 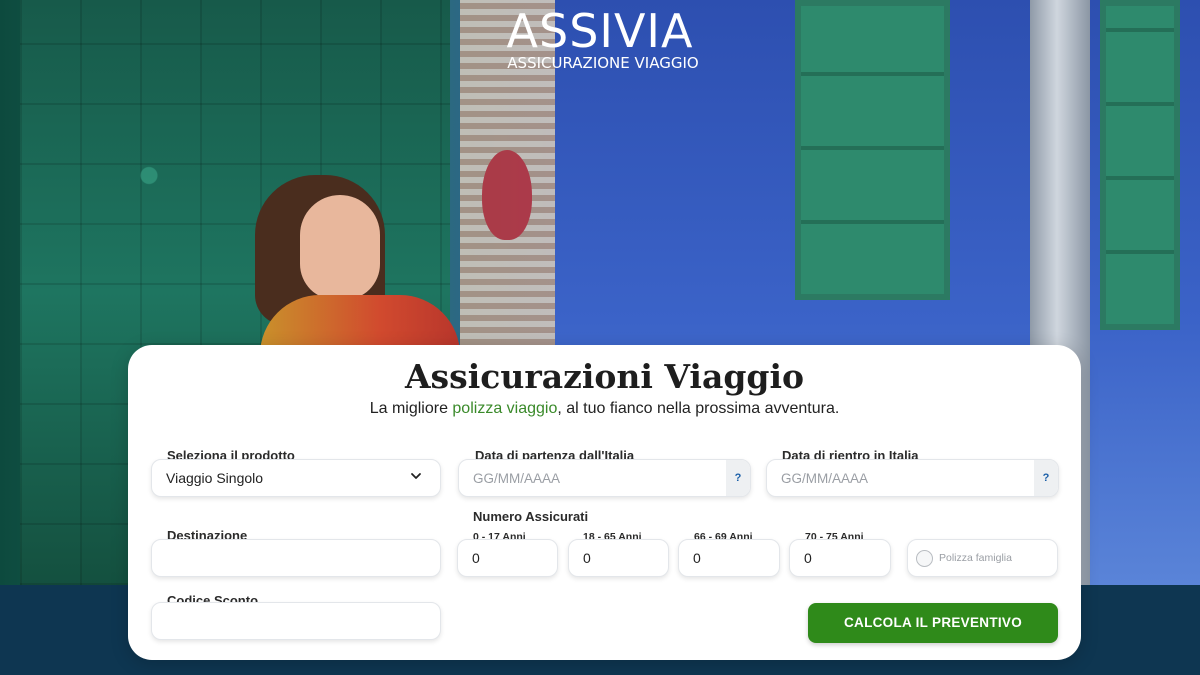 What do you see at coordinates (729, 558) in the screenshot?
I see `age-66-69-input: 0` at bounding box center [729, 558].